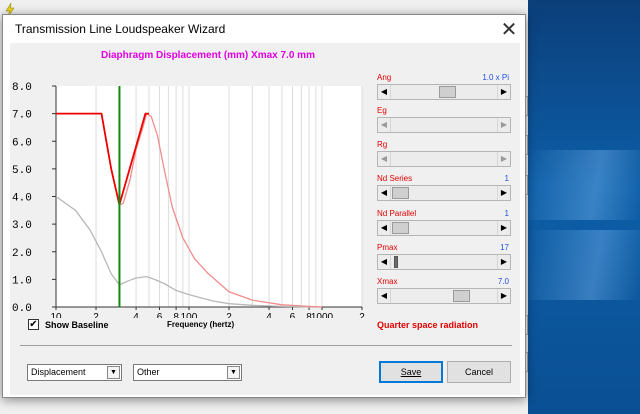  I want to click on y-tick-label: 1.0, so click(22, 281).